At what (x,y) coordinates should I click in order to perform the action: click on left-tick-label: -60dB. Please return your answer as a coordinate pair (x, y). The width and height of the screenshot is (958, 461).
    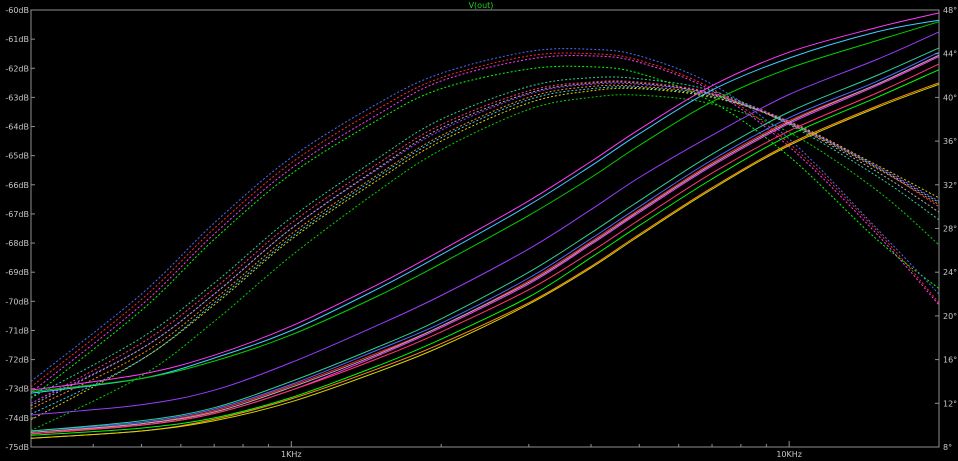
    Looking at the image, I should click on (17, 10).